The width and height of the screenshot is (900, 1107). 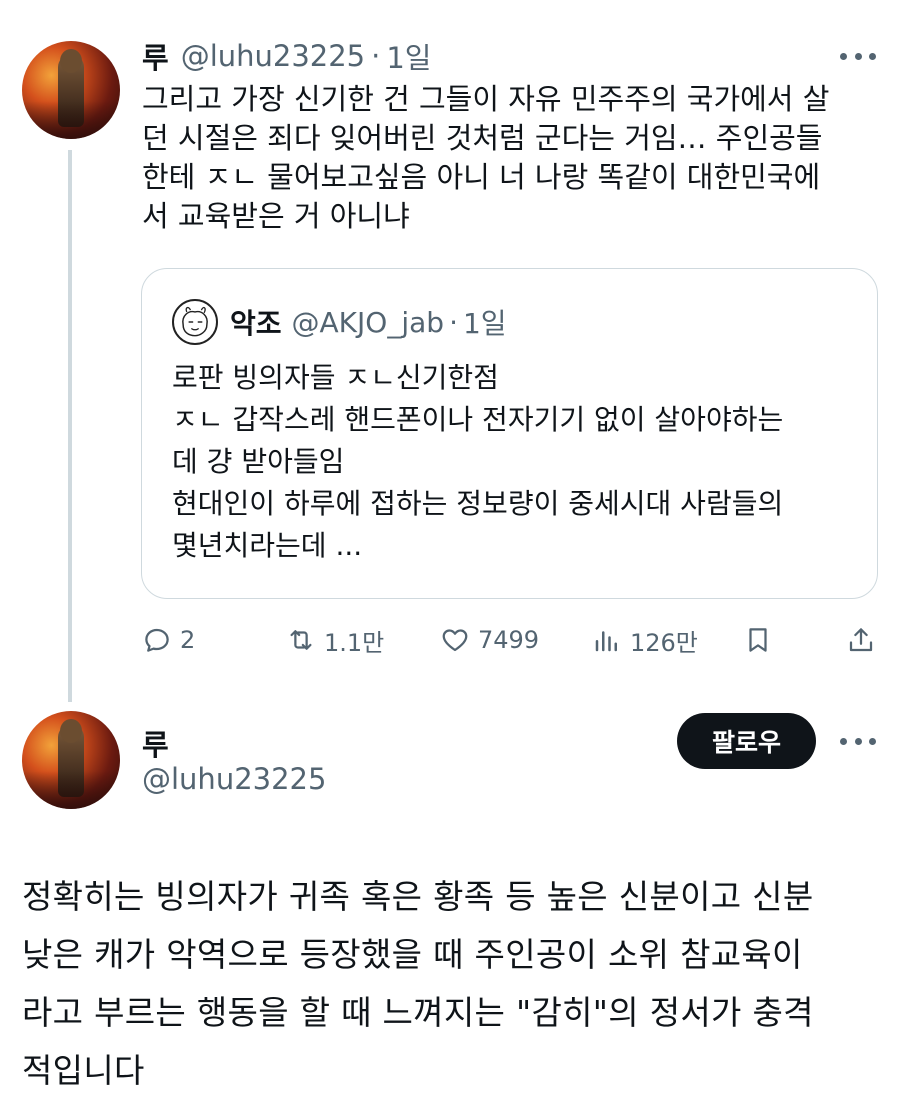 I want to click on like-count: 7499, so click(x=509, y=640).